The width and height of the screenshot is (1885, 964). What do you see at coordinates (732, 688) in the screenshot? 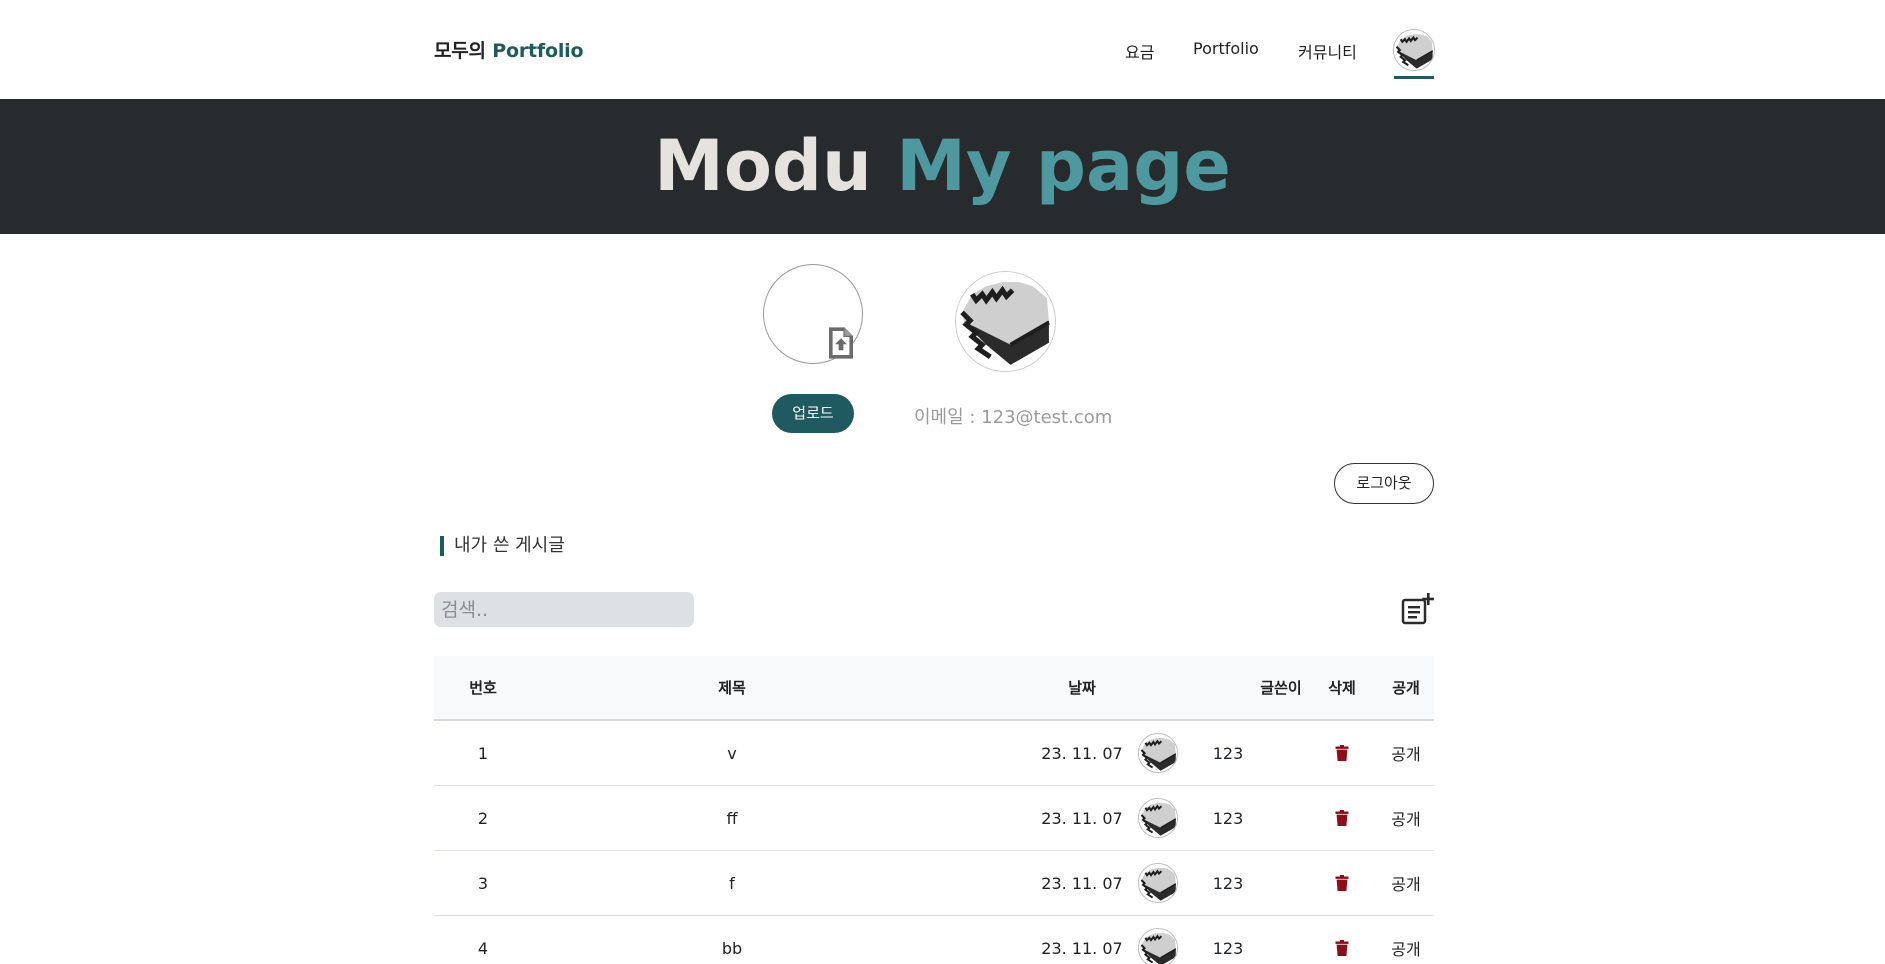
I see `header-title: 제목` at bounding box center [732, 688].